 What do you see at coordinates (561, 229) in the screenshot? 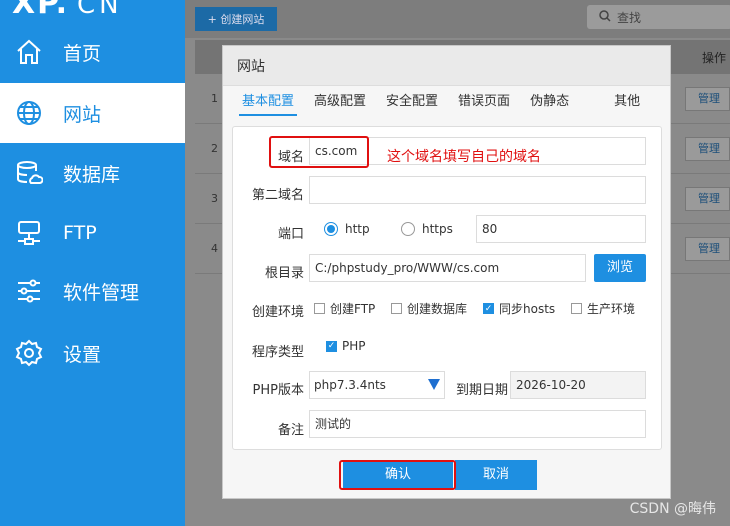
I see `port-input: 80` at bounding box center [561, 229].